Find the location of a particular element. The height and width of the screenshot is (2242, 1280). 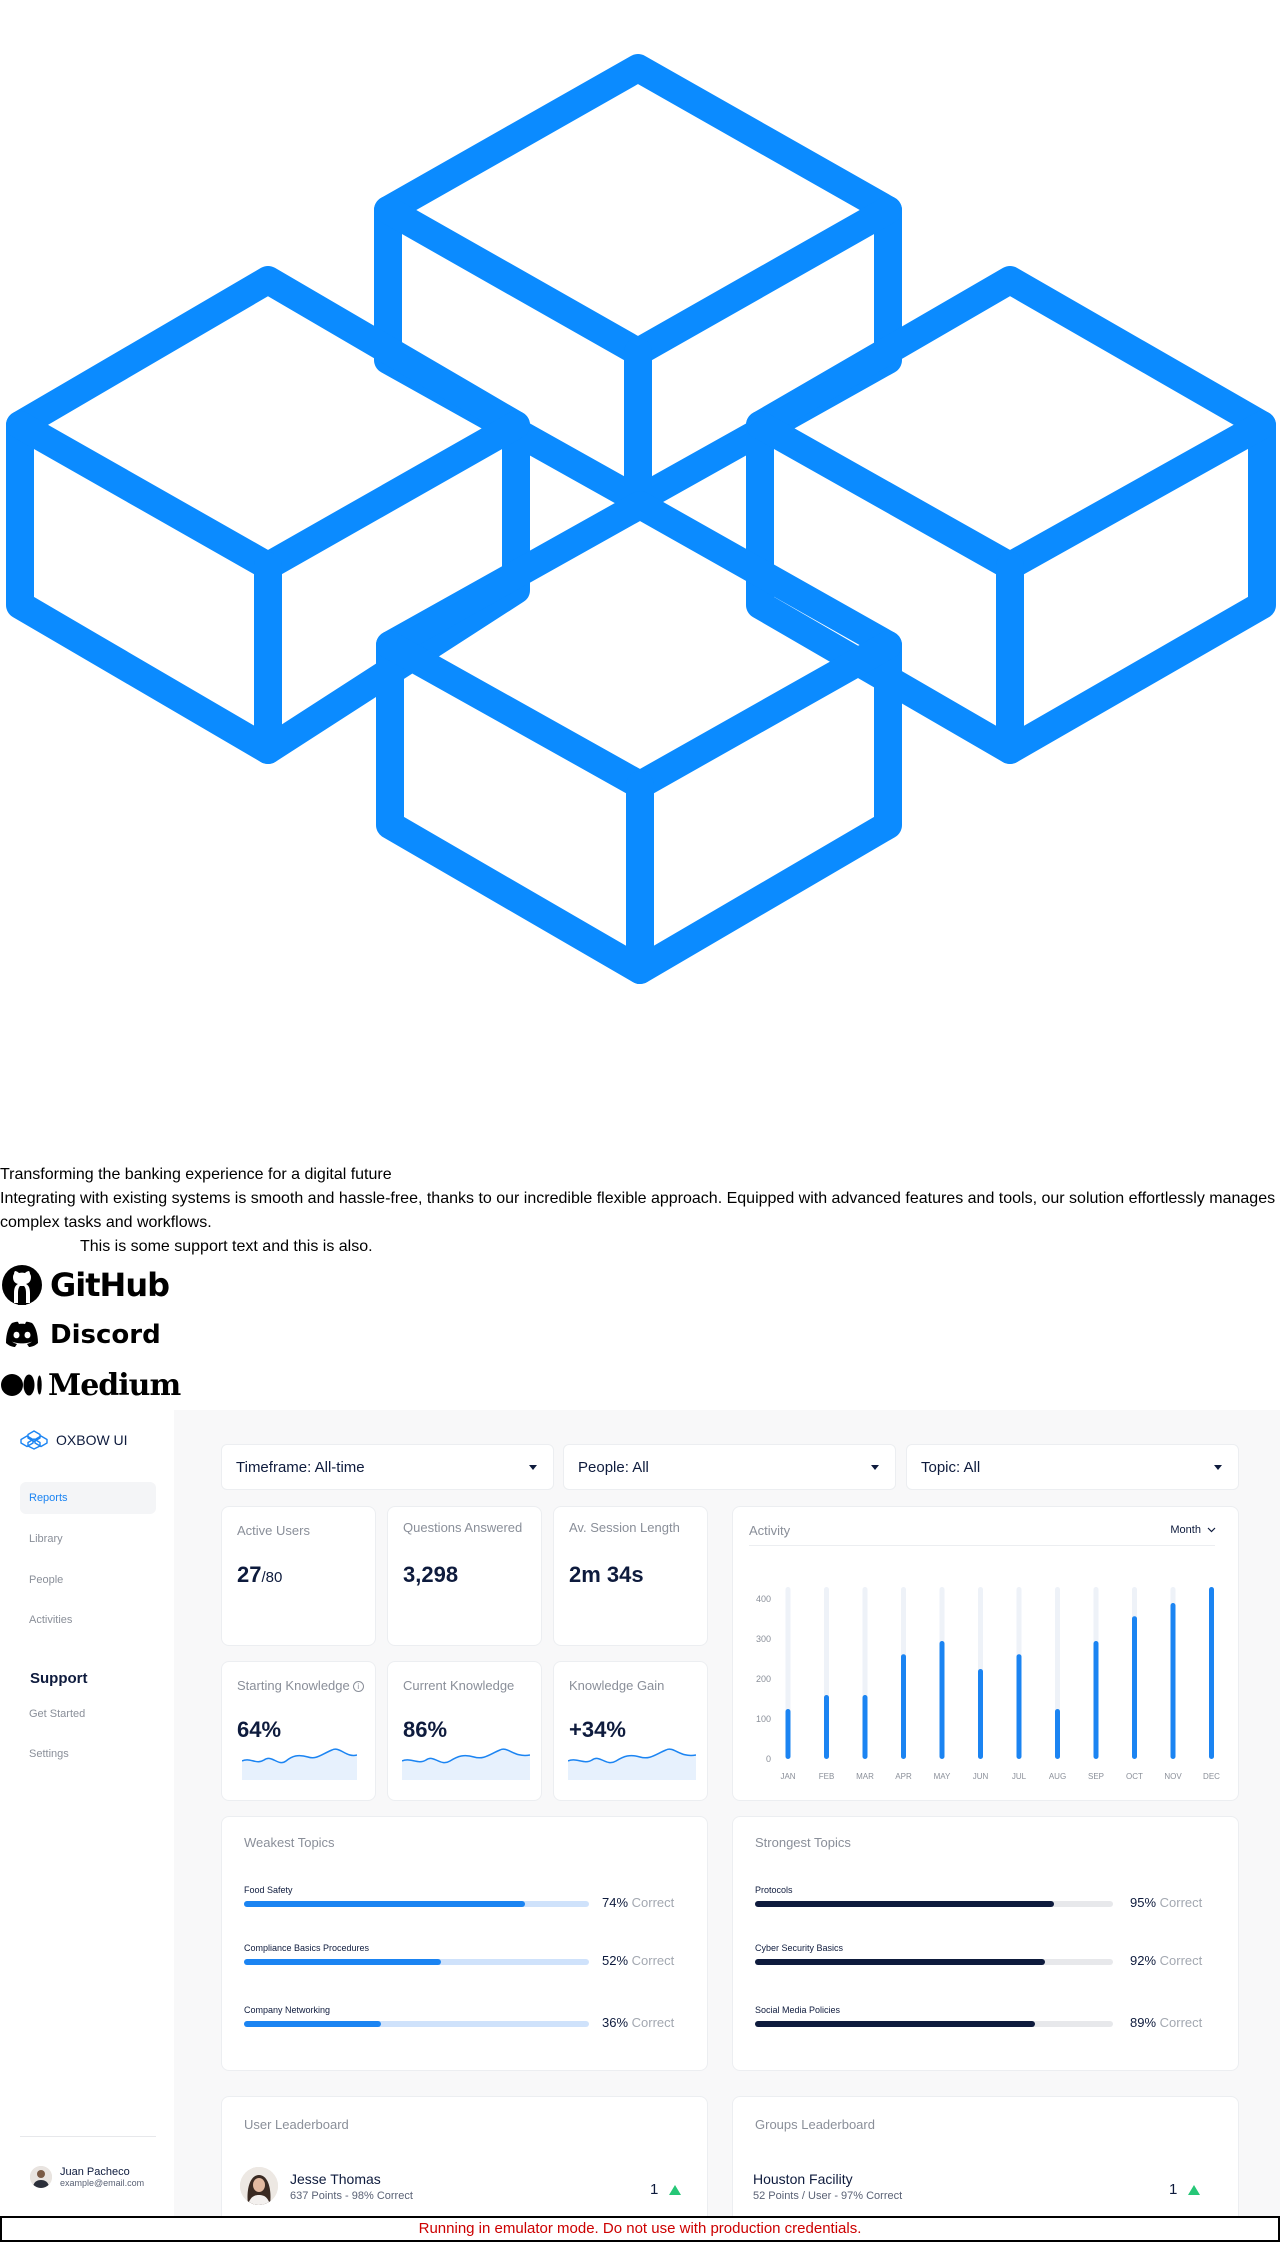

user-profile: Juan Pacheco example@email.com is located at coordinates (87, 2177).